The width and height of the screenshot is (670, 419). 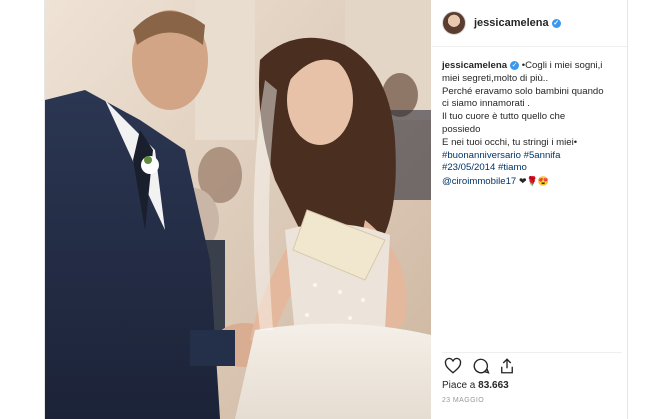 I want to click on caption-line: E nei tuoi occhi, tu stringi i miei•, so click(x=510, y=142).